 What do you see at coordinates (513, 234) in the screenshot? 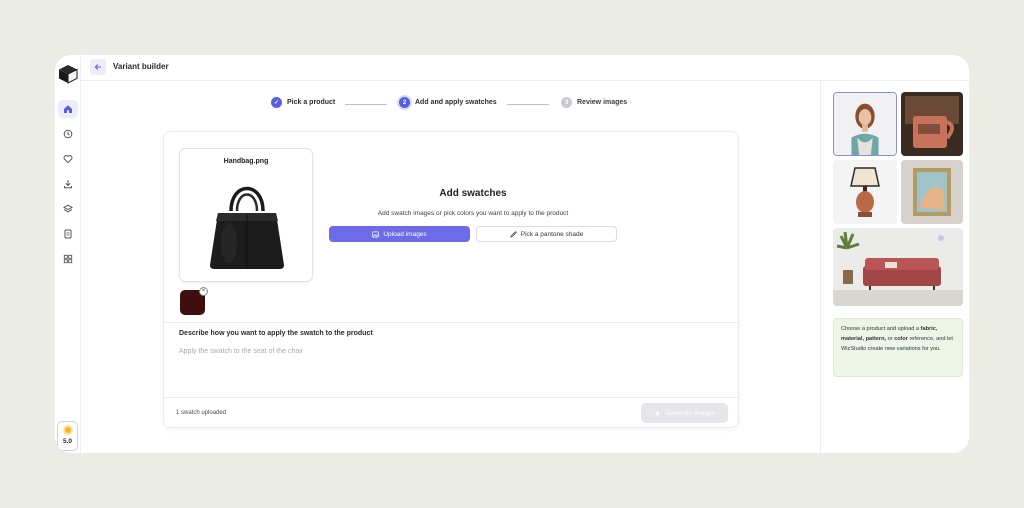
I see `eyedropper-icon` at bounding box center [513, 234].